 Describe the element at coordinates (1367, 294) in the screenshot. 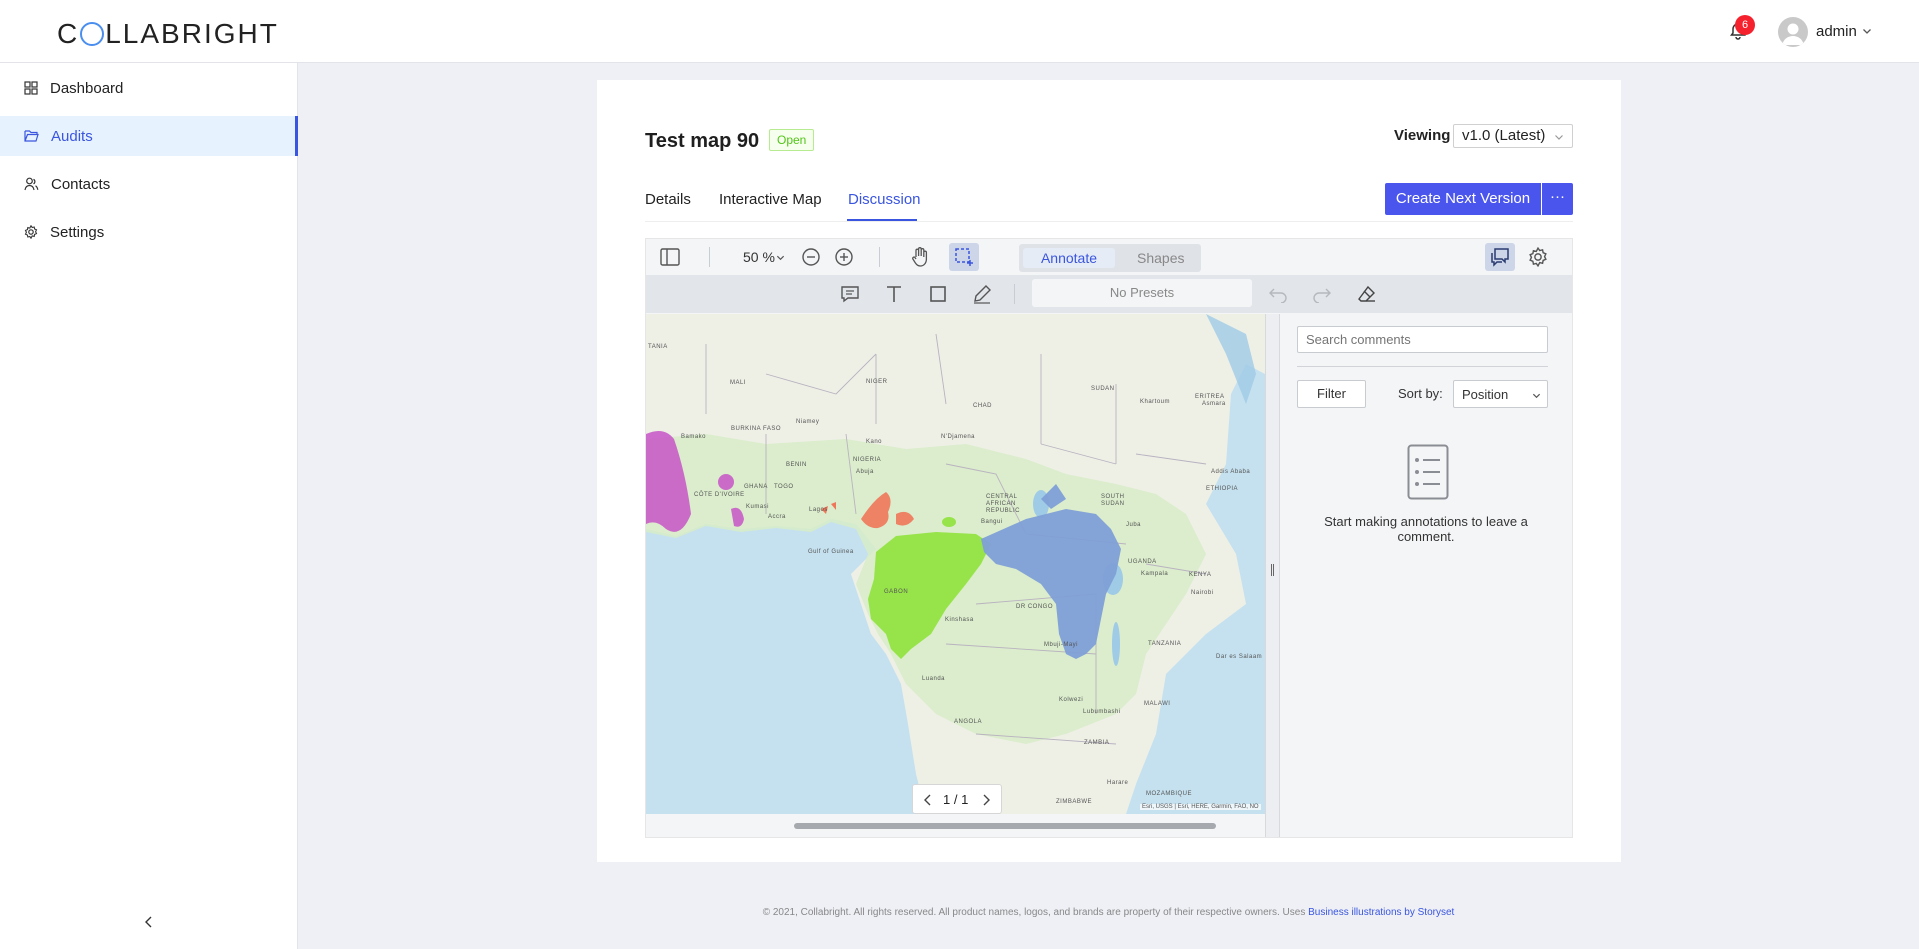

I see `eraser-icon` at that location.